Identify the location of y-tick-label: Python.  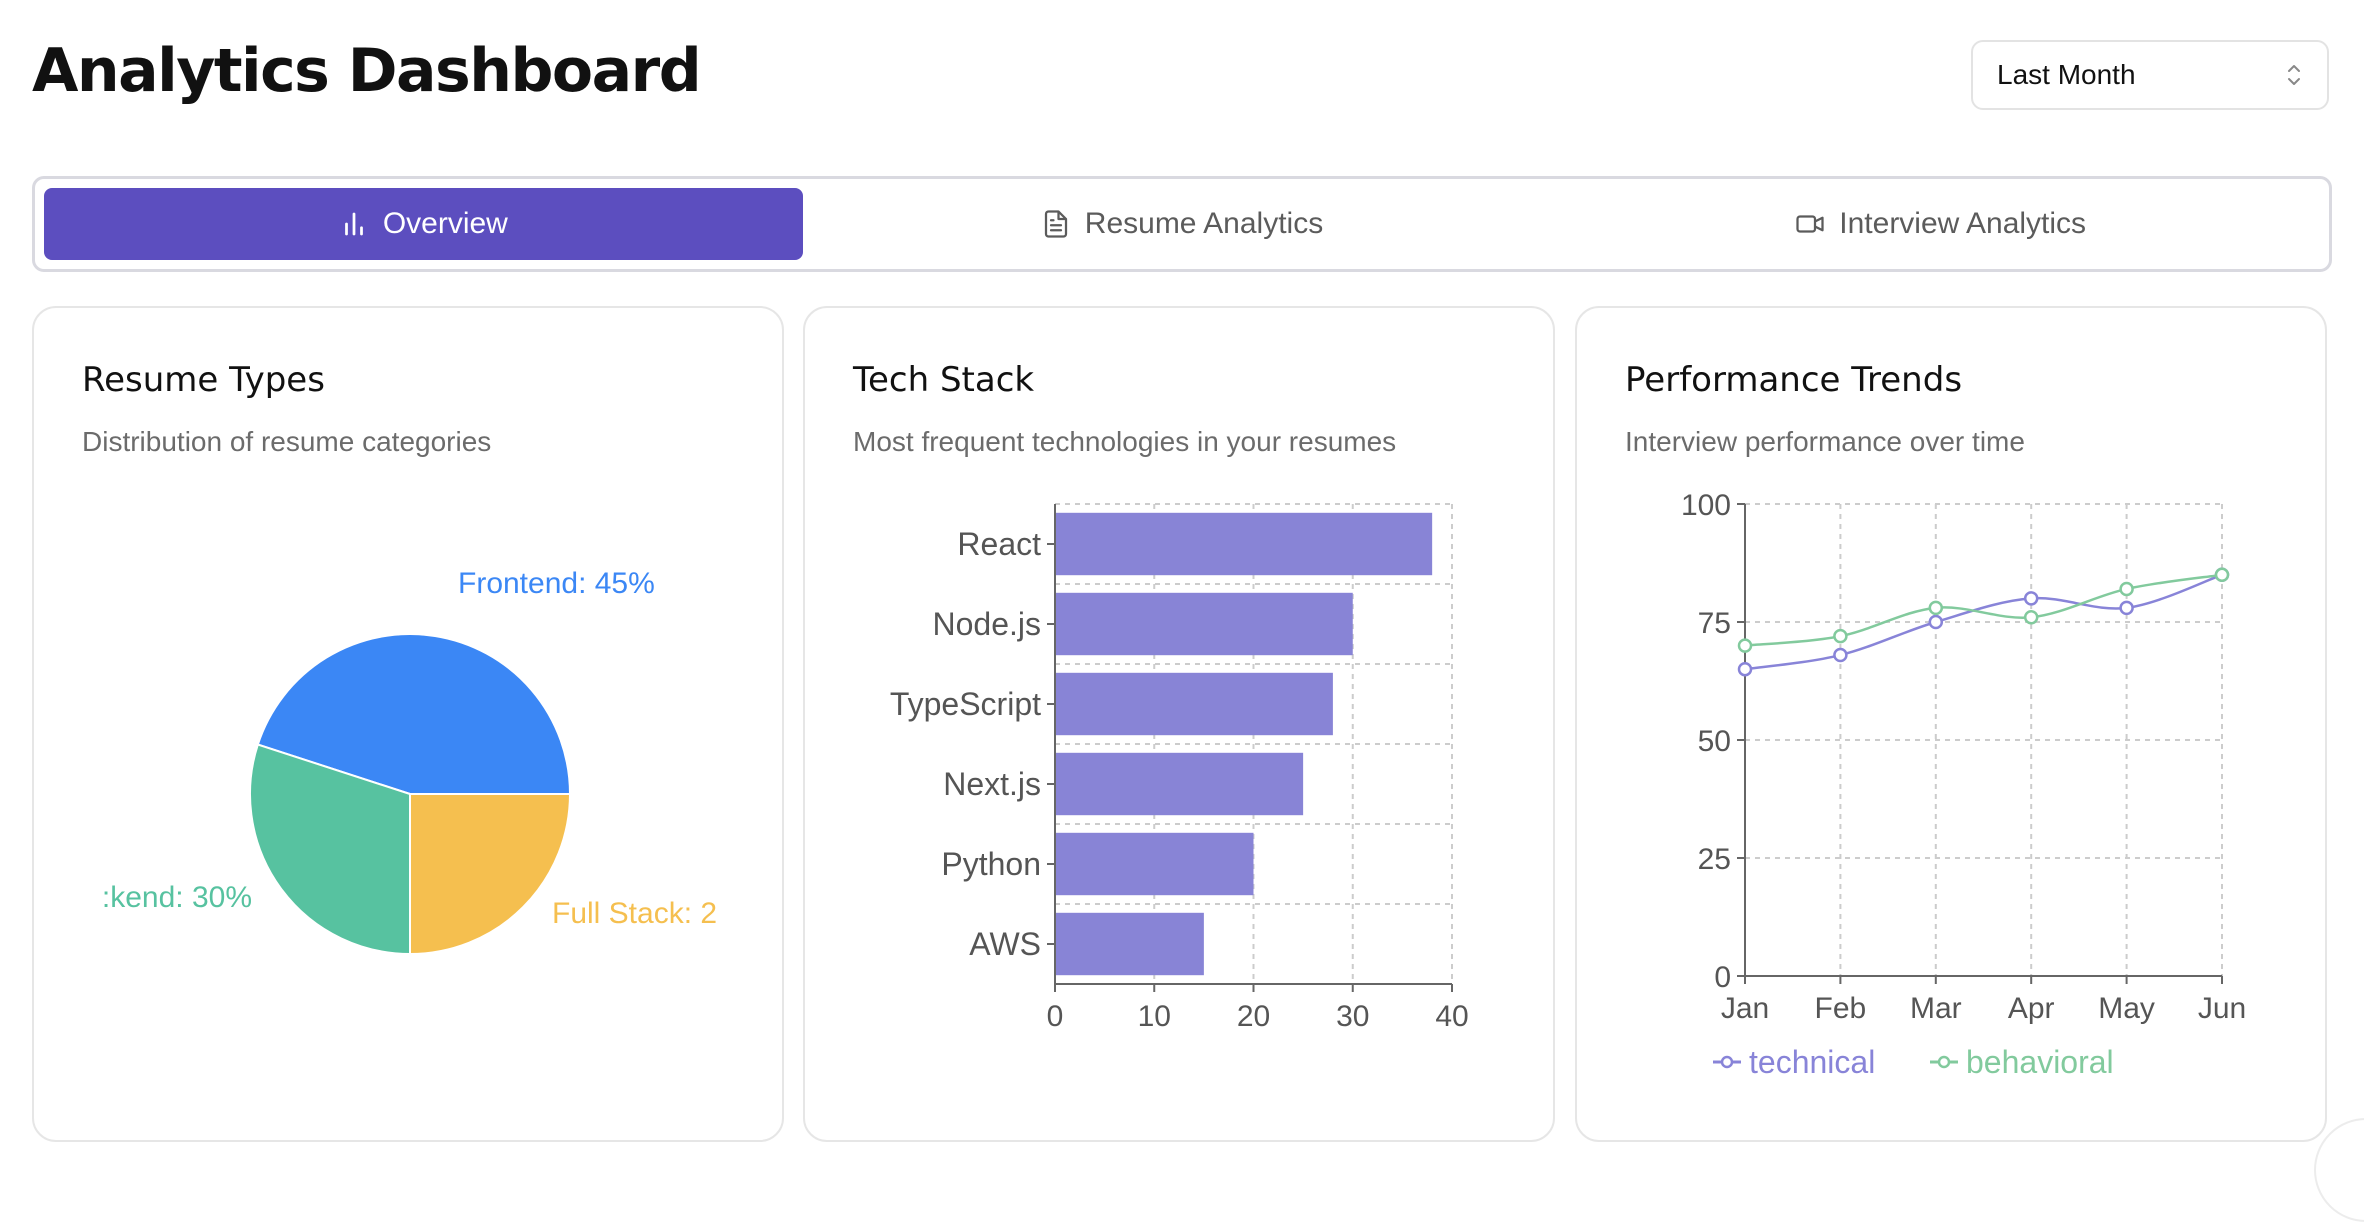
(991, 864).